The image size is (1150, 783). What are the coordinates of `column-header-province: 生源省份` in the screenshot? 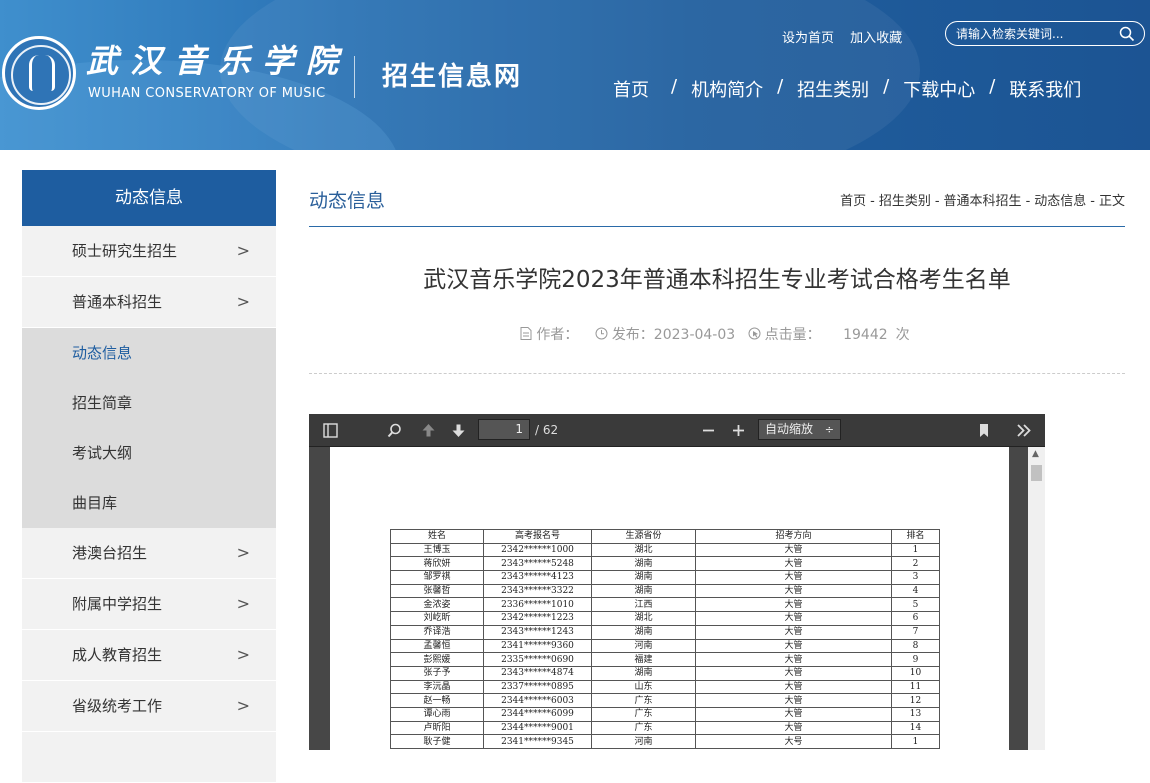 It's located at (643, 536).